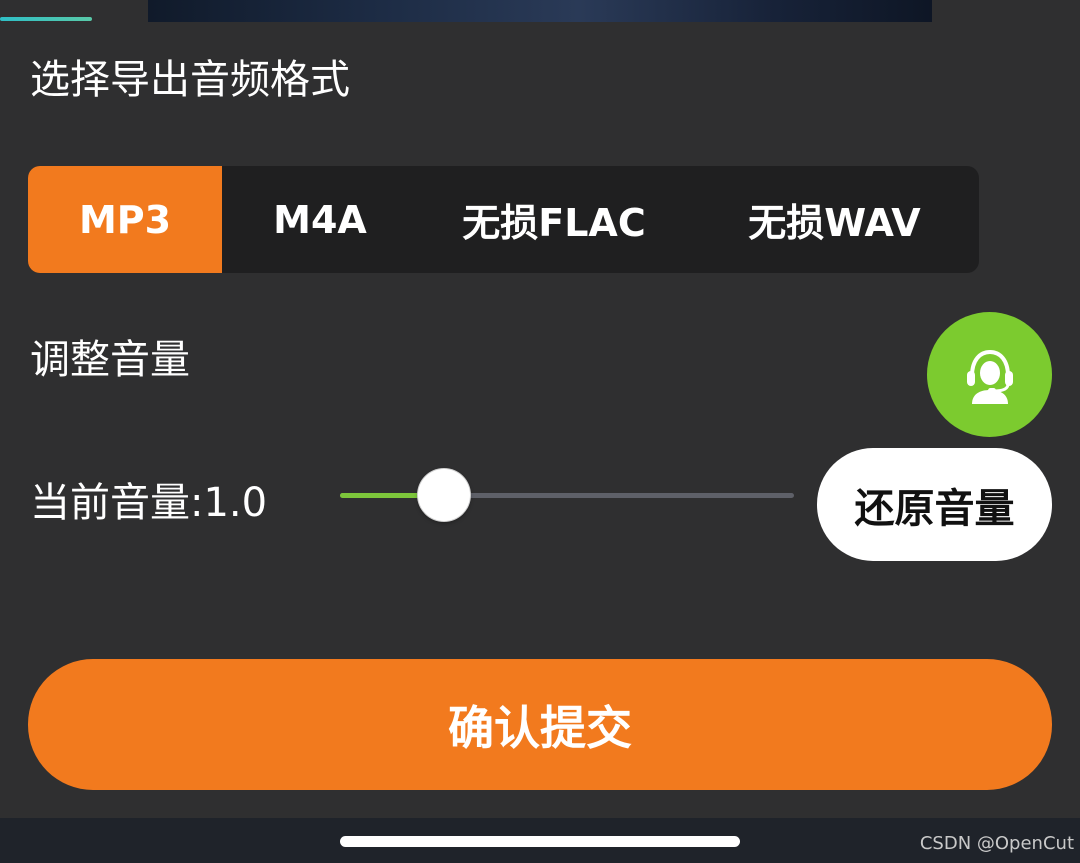 The width and height of the screenshot is (1080, 863). I want to click on video-preview-strip, so click(540, 11).